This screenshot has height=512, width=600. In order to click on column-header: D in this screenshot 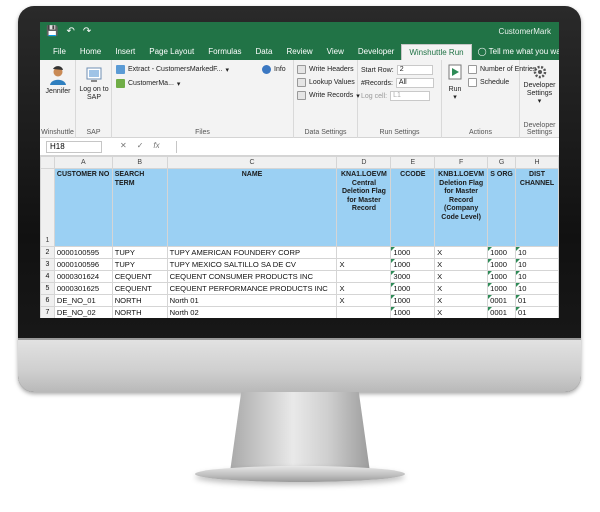, I will do `click(364, 162)`.